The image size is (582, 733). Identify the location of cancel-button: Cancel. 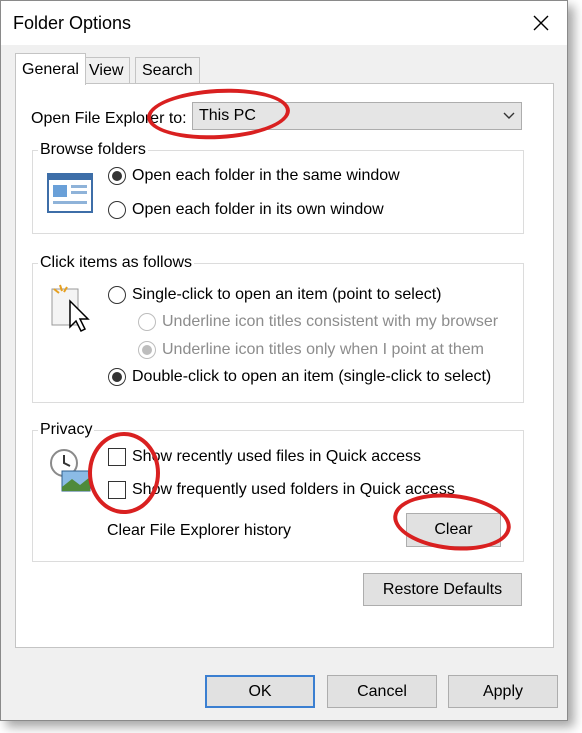
(382, 691).